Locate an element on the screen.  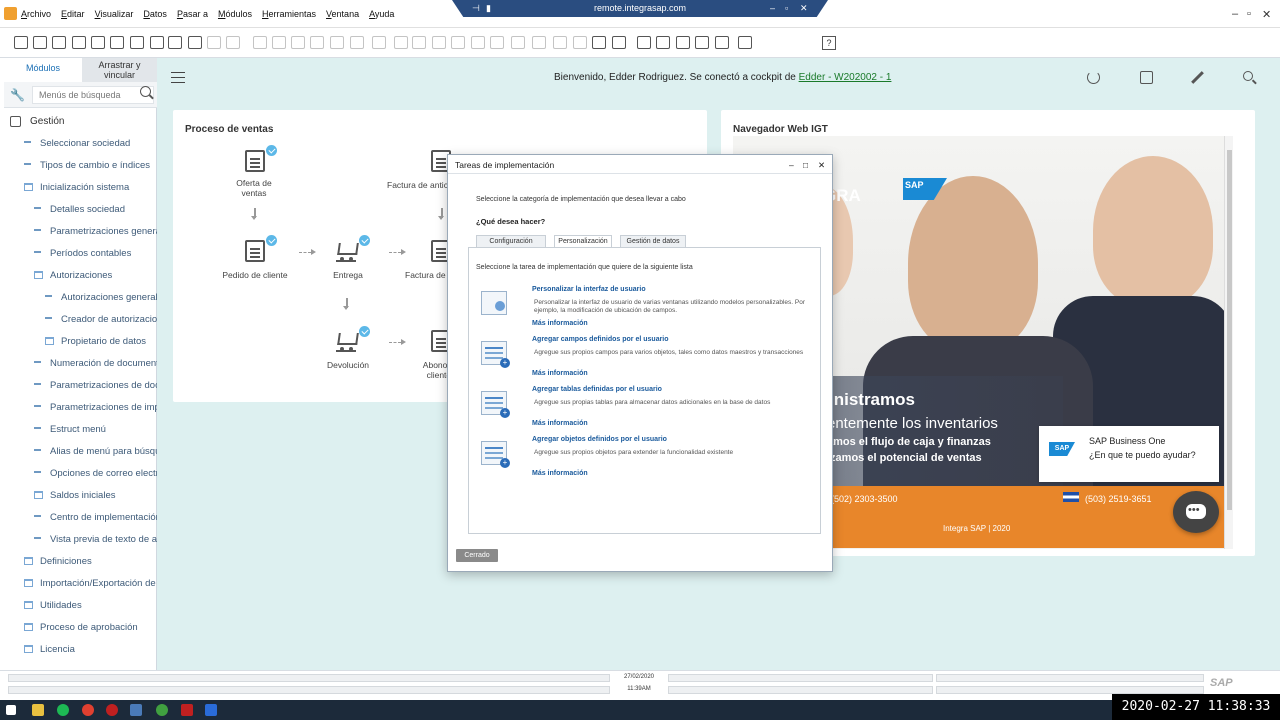
alerts-icon is located at coordinates (663, 42).